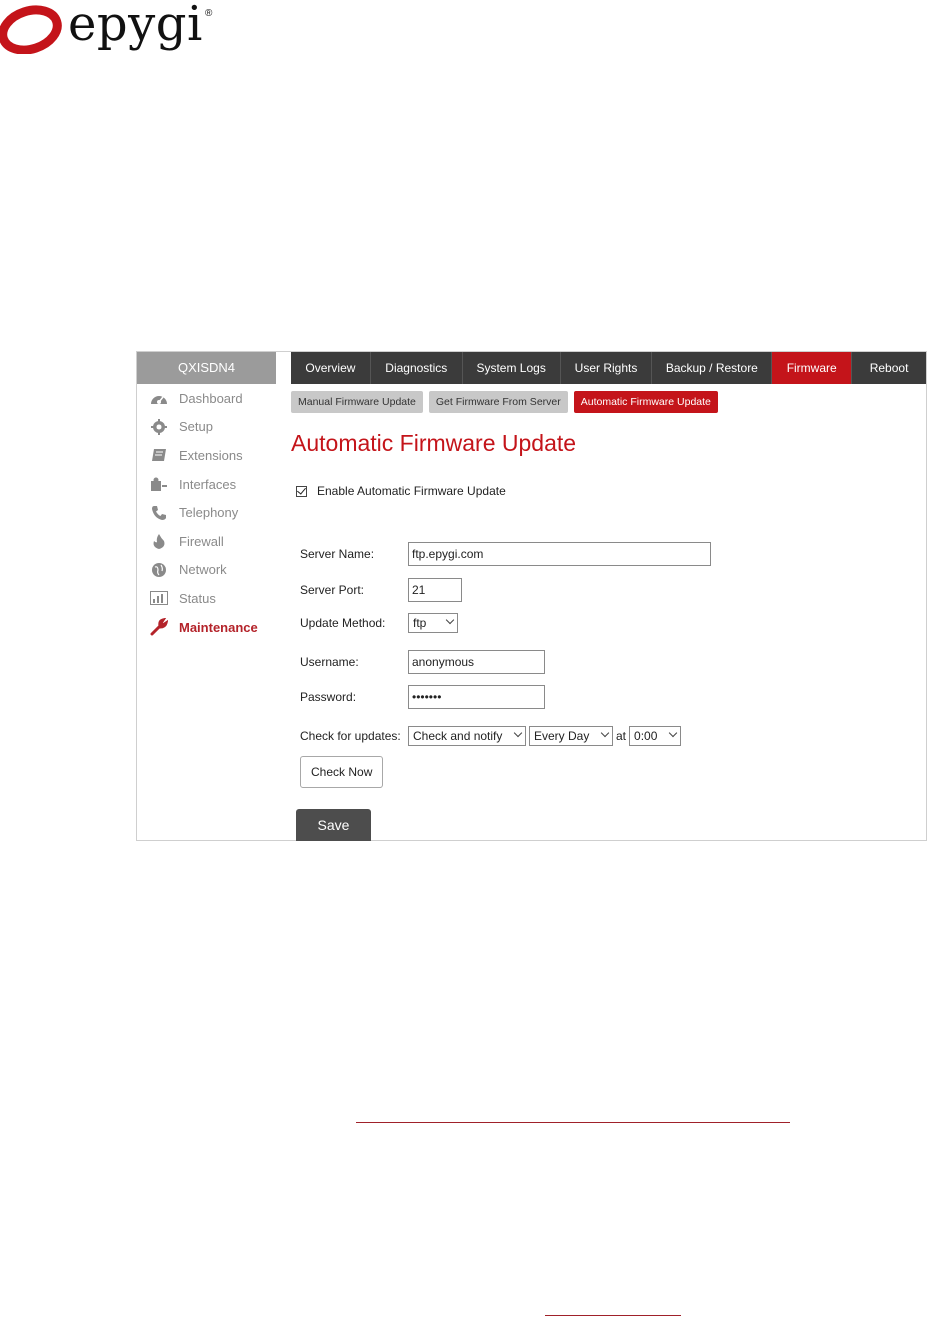 This screenshot has width=932, height=1318. I want to click on dashboard-icon, so click(159, 398).